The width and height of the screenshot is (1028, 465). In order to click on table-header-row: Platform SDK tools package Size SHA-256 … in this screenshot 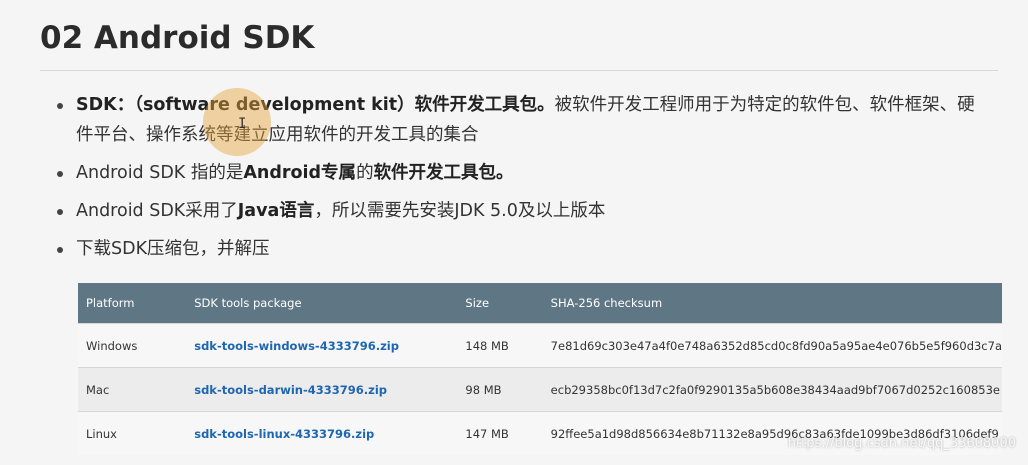, I will do `click(540, 303)`.